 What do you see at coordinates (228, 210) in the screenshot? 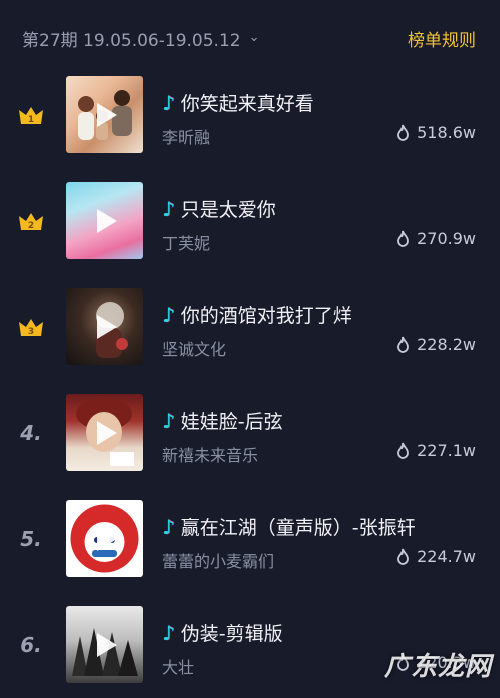
I see `song-title-text: 只是太爱你` at bounding box center [228, 210].